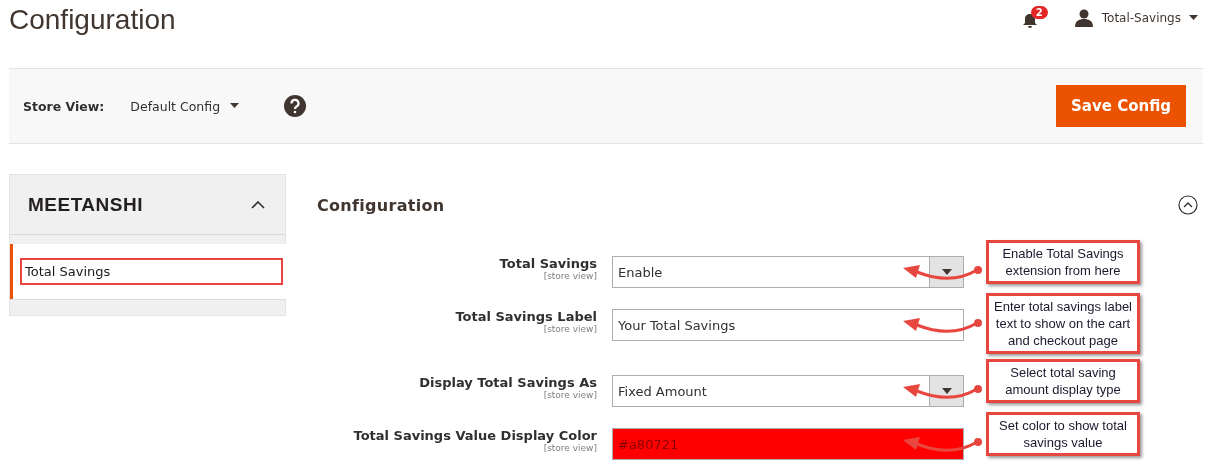 This screenshot has height=464, width=1212. I want to click on user-icon, so click(1083, 18).